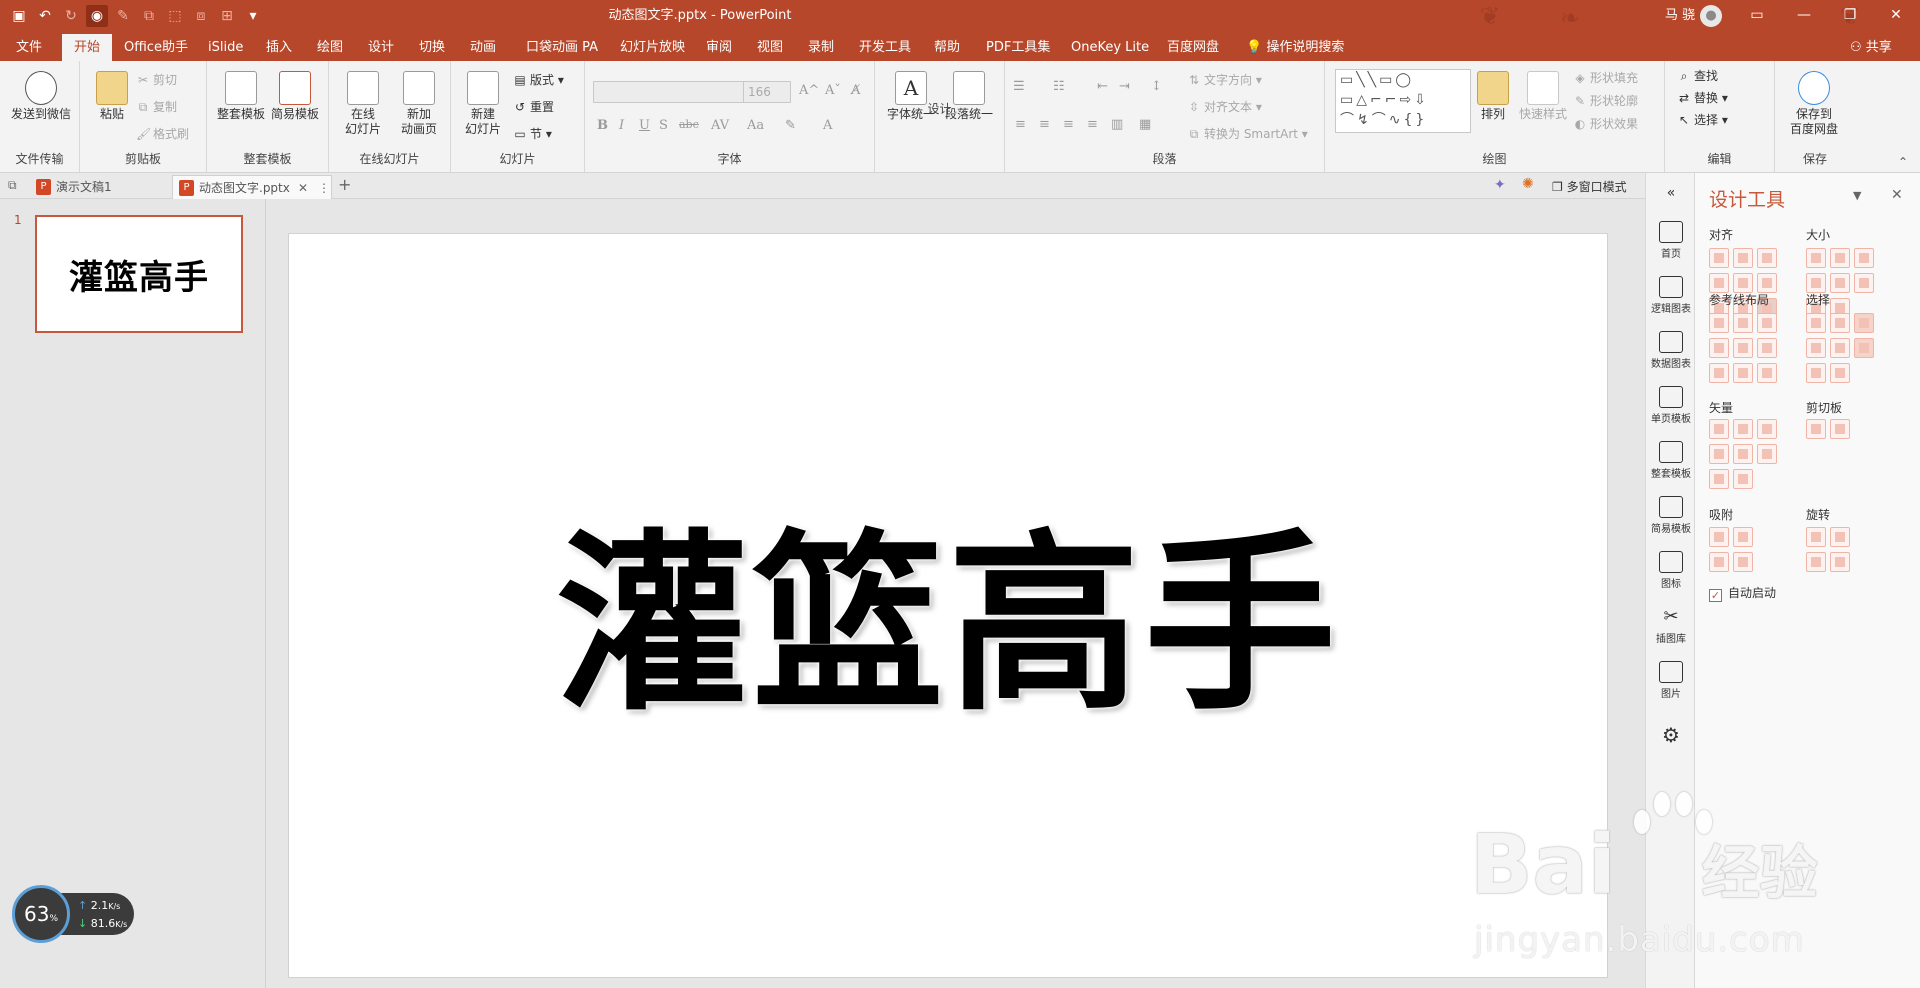 This screenshot has width=1920, height=988. Describe the element at coordinates (1896, 15) in the screenshot. I see `close-icon: ✕` at that location.